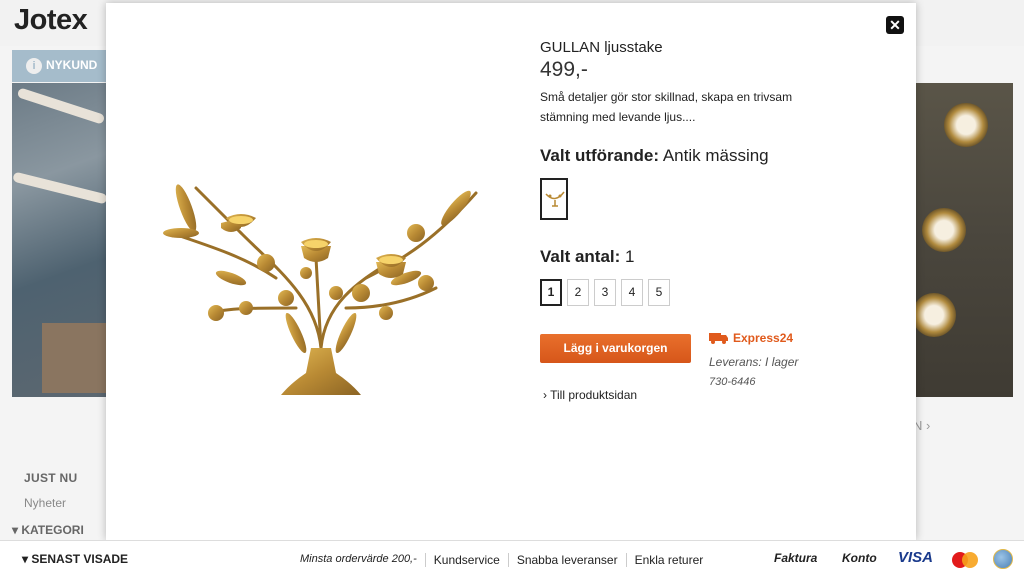  I want to click on truck-icon, so click(718, 338).